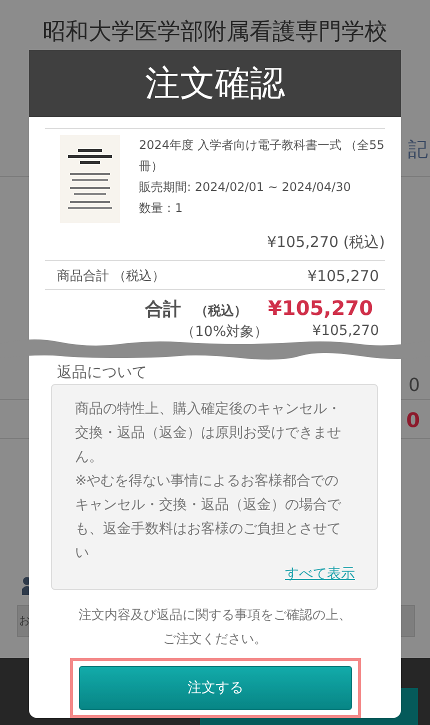 The image size is (430, 725). What do you see at coordinates (215, 32) in the screenshot?
I see `school-name: 昭和大学医学部附属看護専門学校` at bounding box center [215, 32].